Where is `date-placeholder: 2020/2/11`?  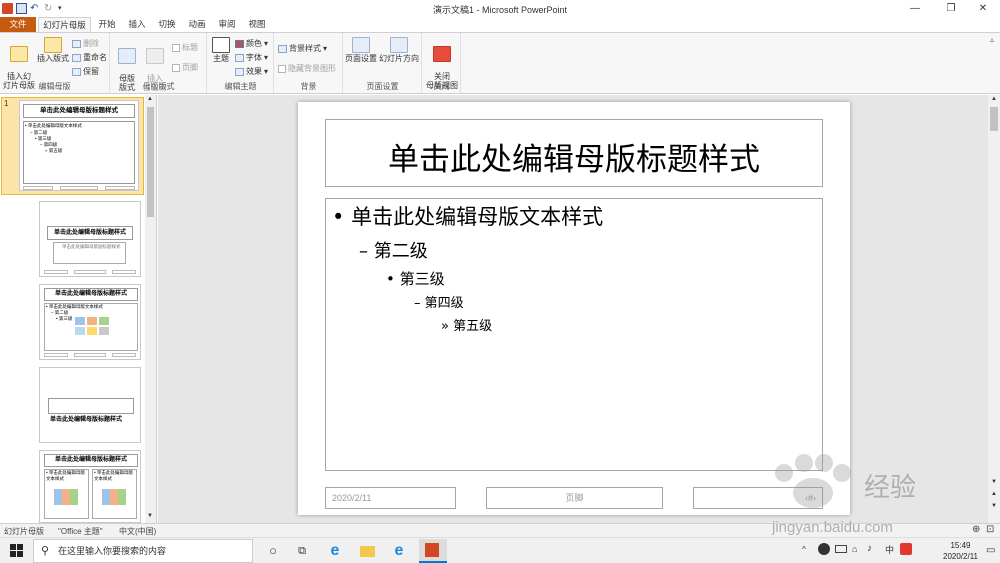
date-placeholder: 2020/2/11 is located at coordinates (390, 498).